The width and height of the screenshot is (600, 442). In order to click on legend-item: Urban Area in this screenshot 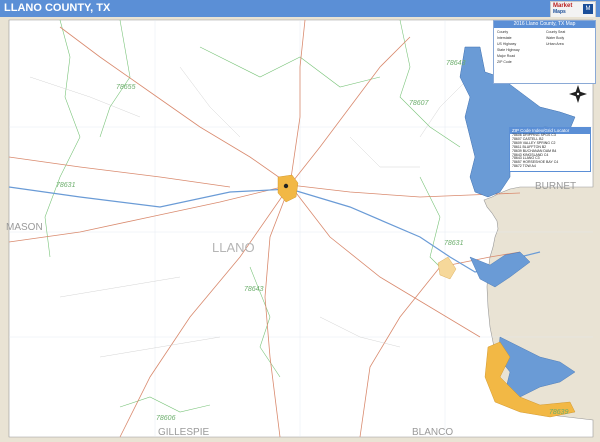, I will do `click(555, 44)`.